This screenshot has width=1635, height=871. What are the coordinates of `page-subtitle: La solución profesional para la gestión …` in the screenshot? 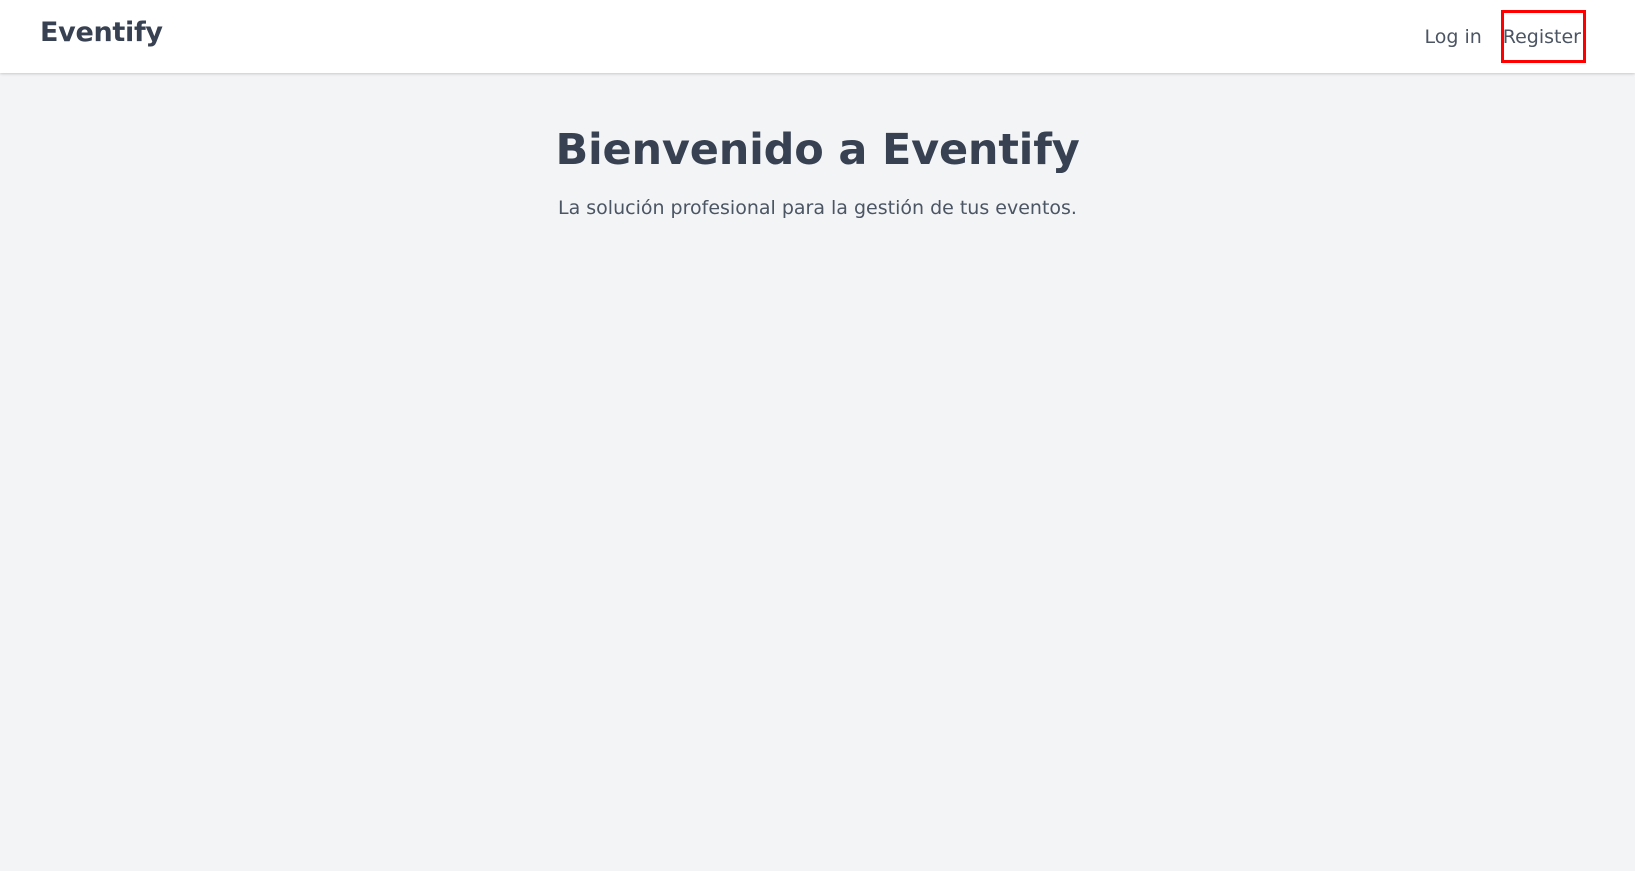 It's located at (817, 208).